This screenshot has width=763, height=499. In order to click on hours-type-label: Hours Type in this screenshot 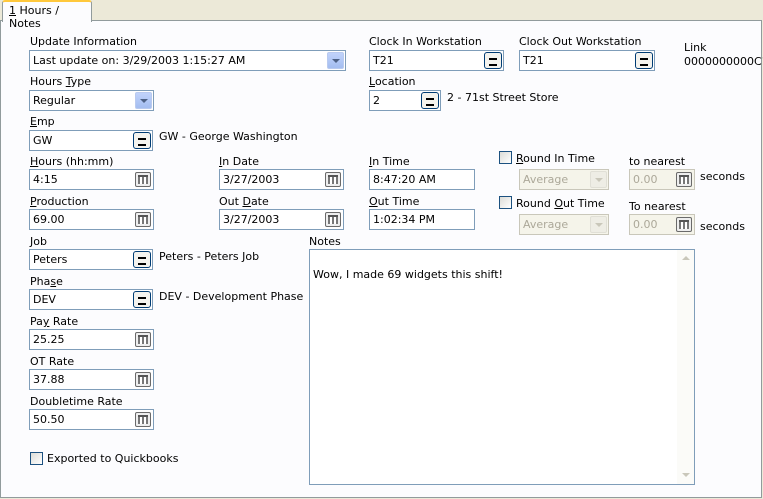, I will do `click(61, 81)`.